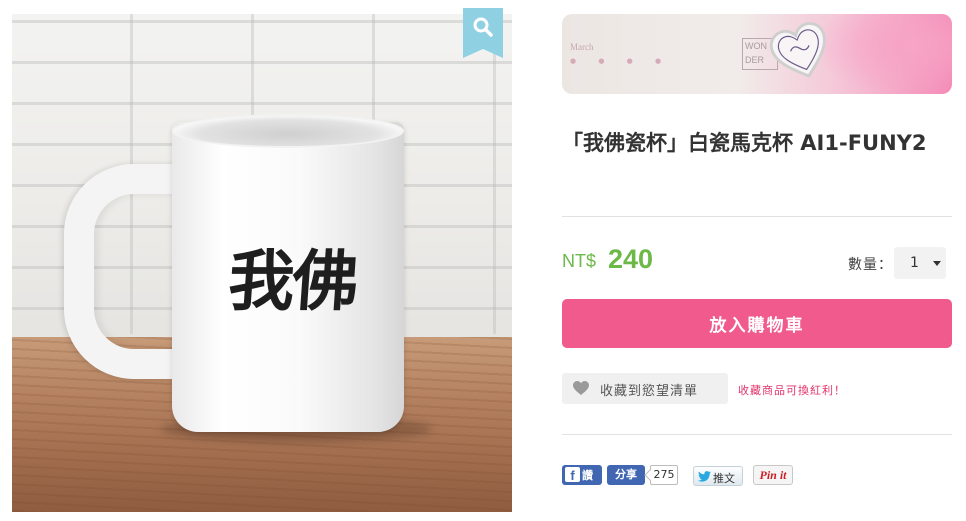 The image size is (966, 521). I want to click on banner-month: March, so click(582, 47).